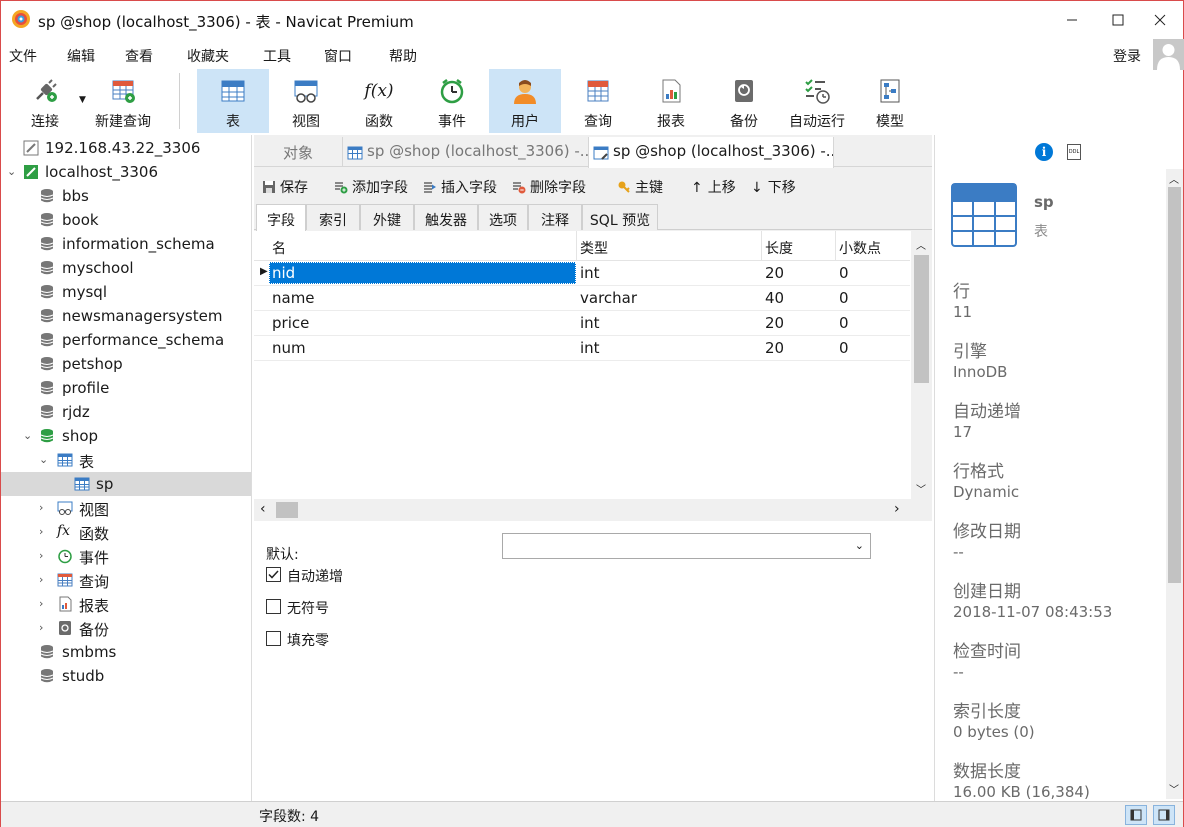 The height and width of the screenshot is (827, 1184). Describe the element at coordinates (594, 248) in the screenshot. I see `column-header-type: 类型` at that location.